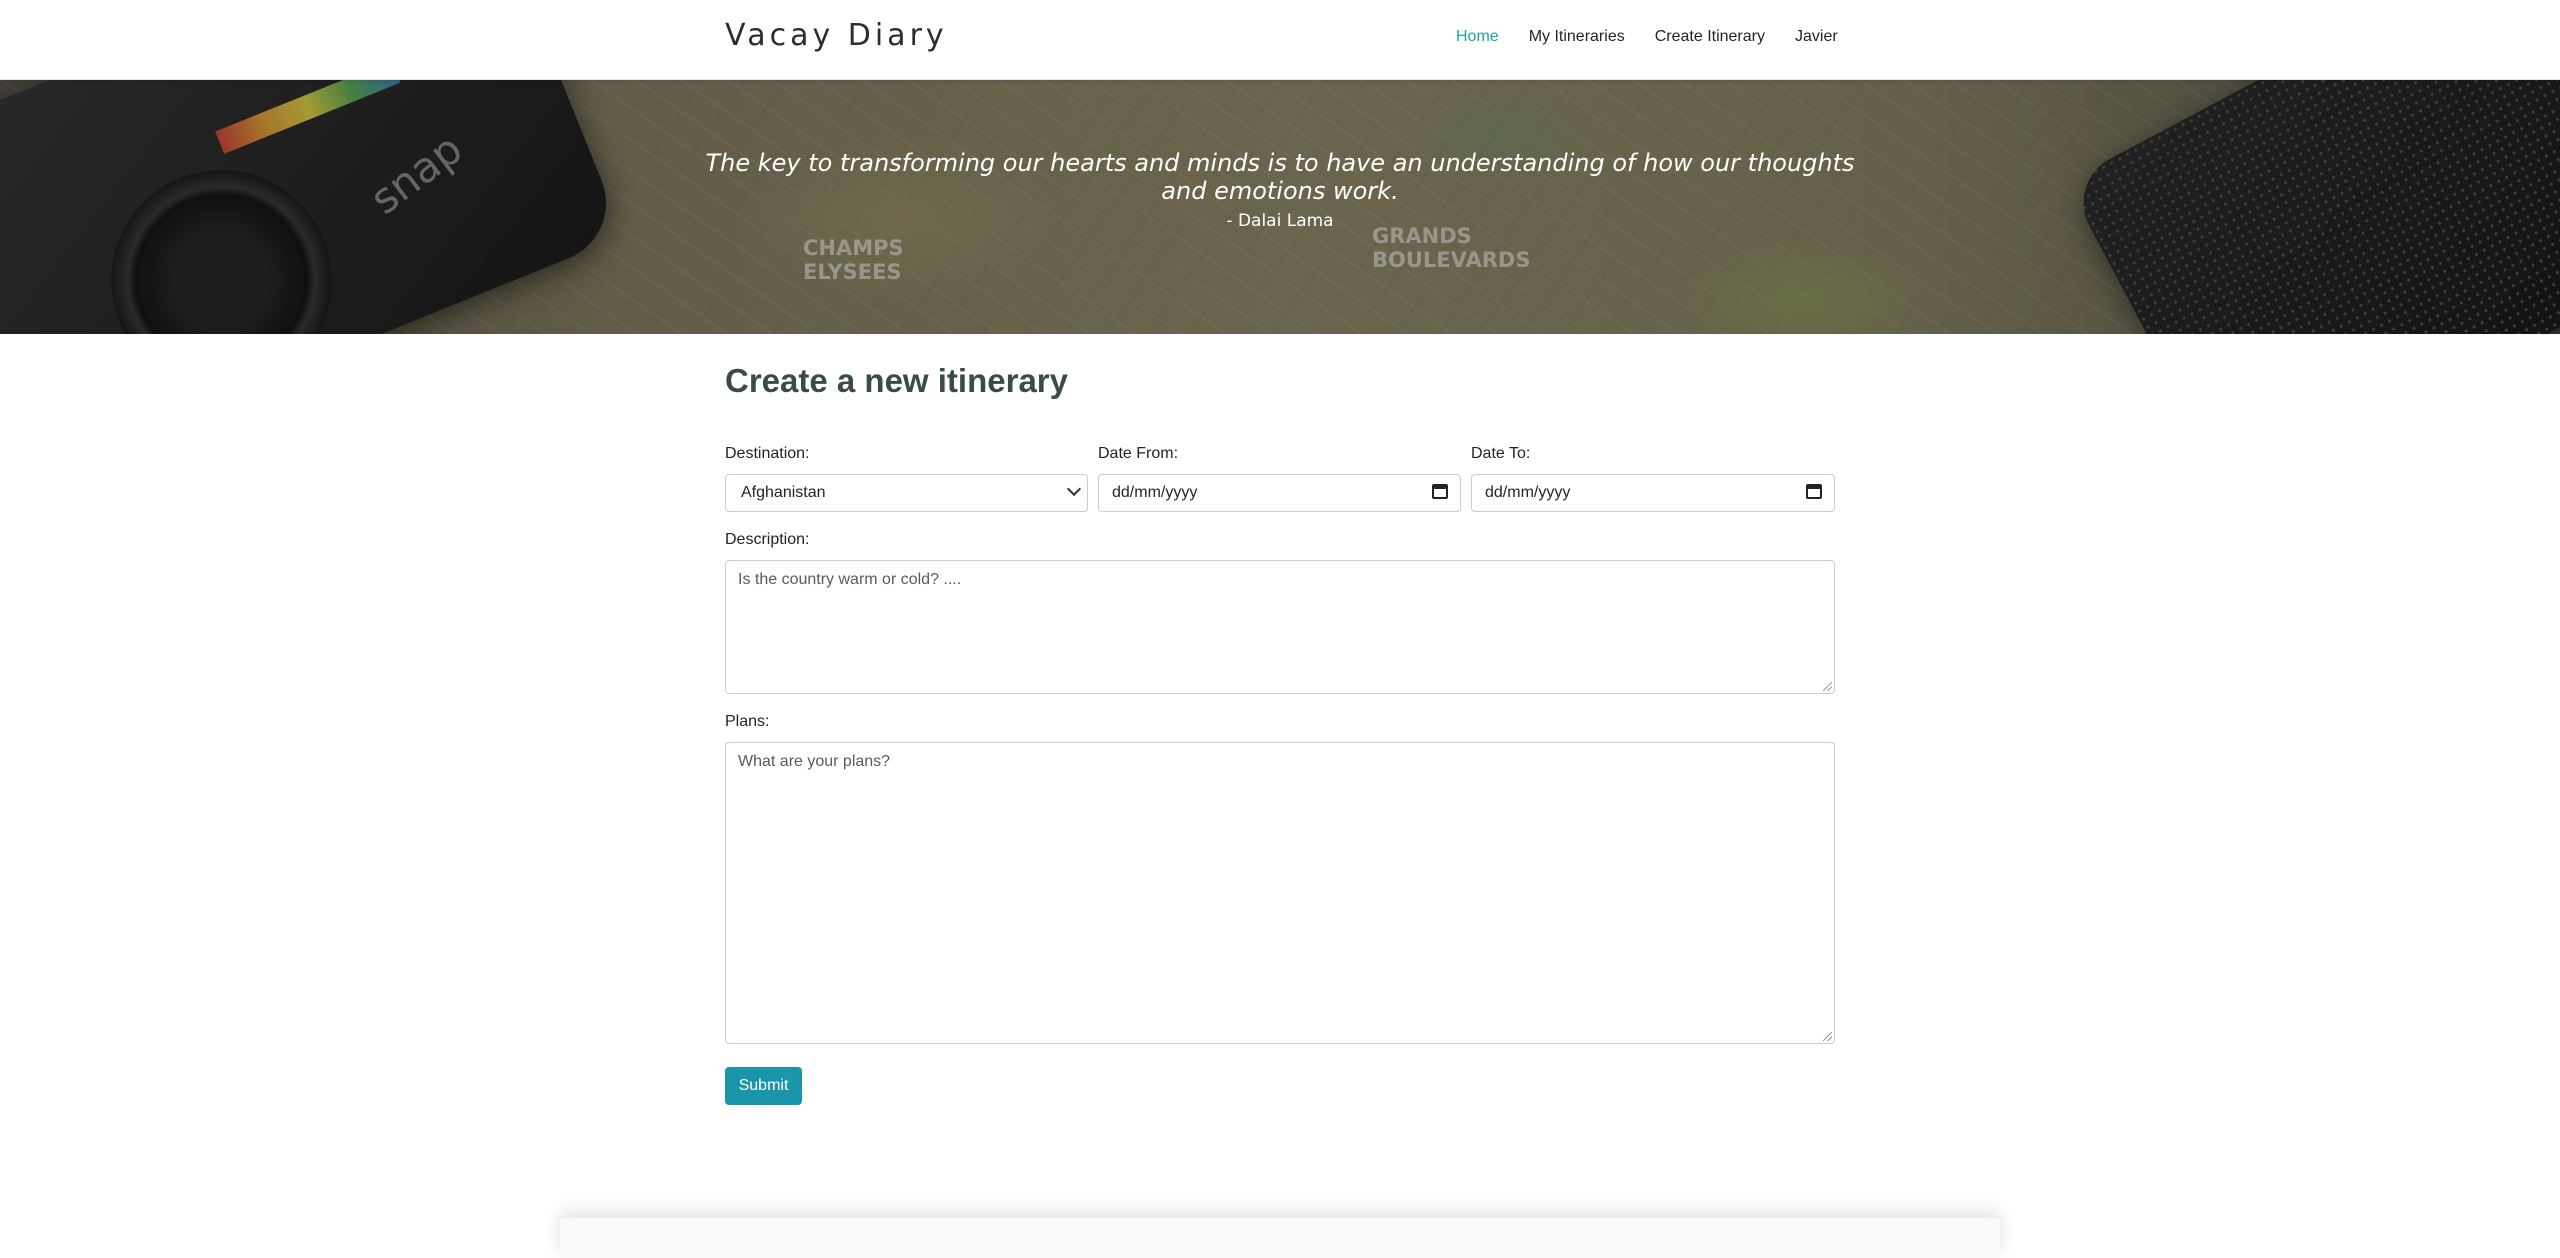 The image size is (2560, 1258). Describe the element at coordinates (783, 492) in the screenshot. I see `destination-value: Afghanistan` at that location.